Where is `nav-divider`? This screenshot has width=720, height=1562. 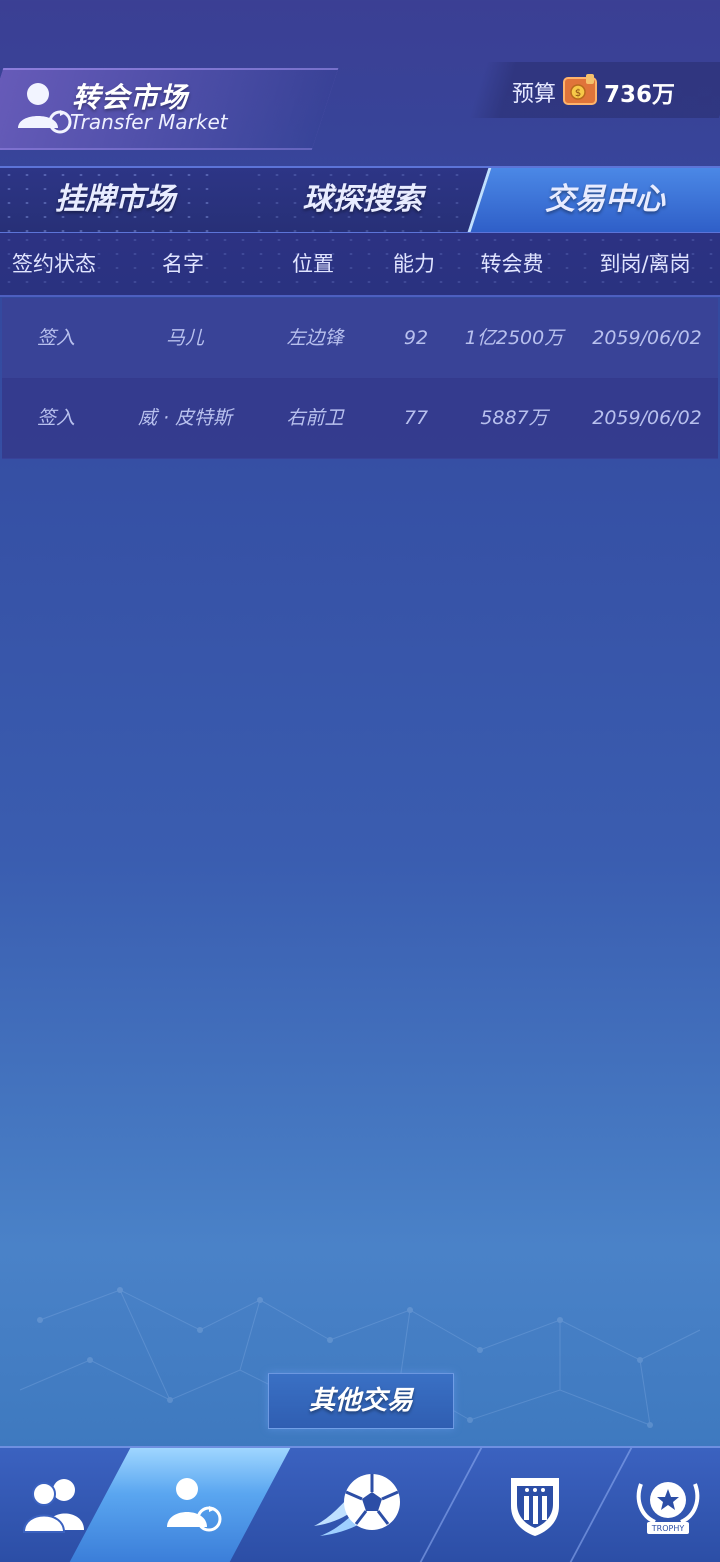
nav-divider is located at coordinates (451, 1505).